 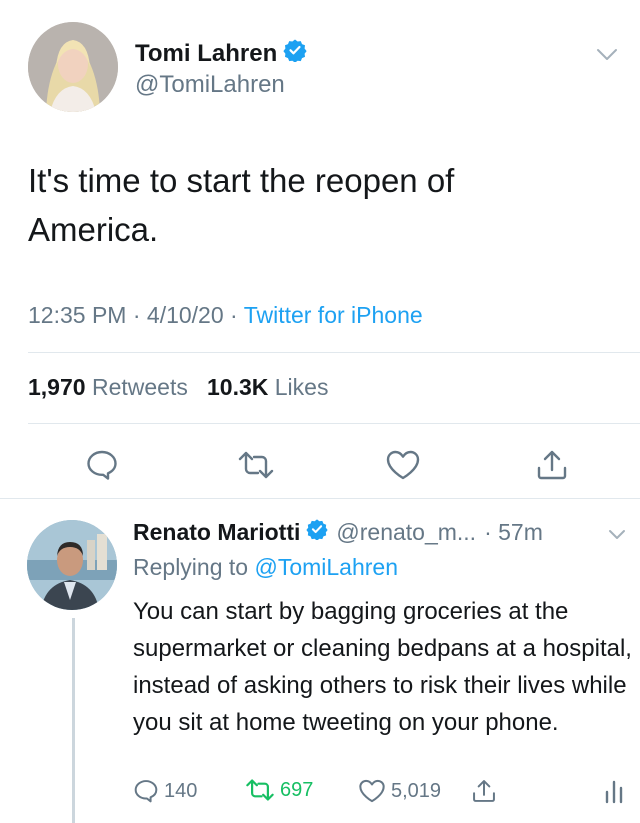 What do you see at coordinates (279, 790) in the screenshot?
I see `reply-retweet-button: 697` at bounding box center [279, 790].